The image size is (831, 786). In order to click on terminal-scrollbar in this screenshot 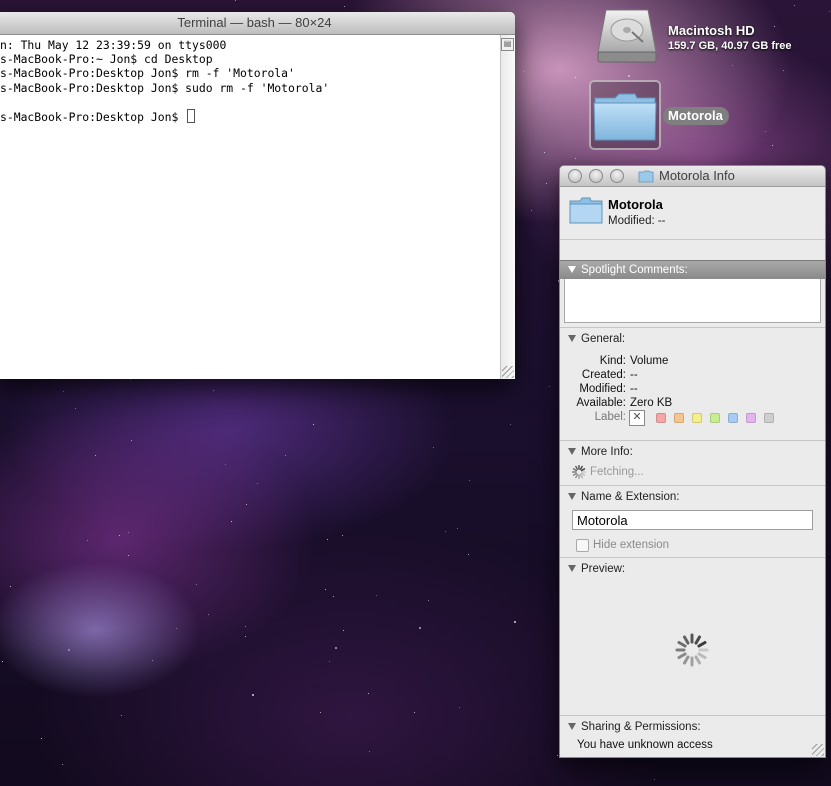, I will do `click(507, 207)`.